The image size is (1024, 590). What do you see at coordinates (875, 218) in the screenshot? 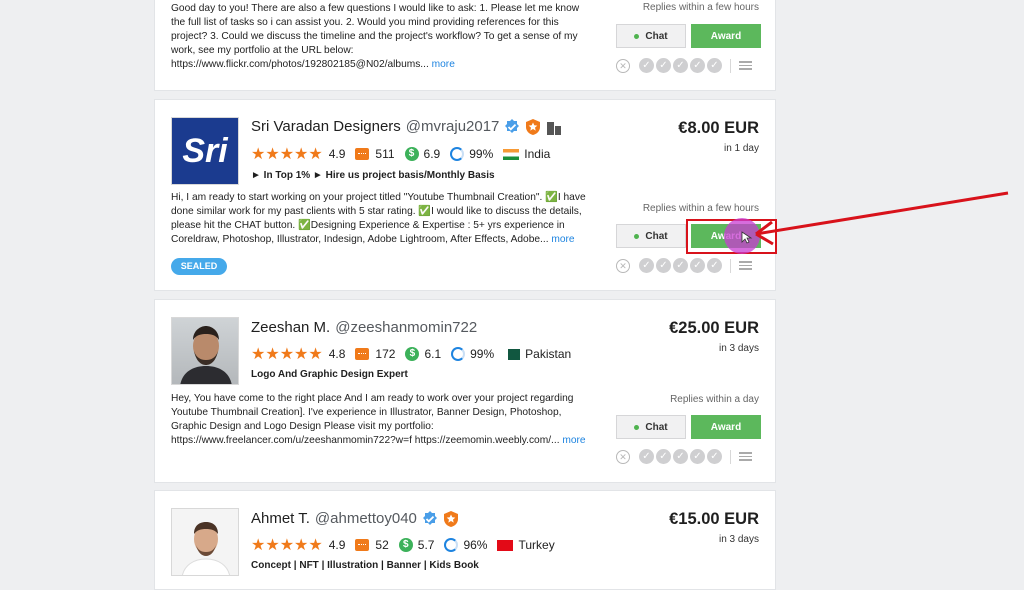
I see `annotation-arrow-icon` at bounding box center [875, 218].